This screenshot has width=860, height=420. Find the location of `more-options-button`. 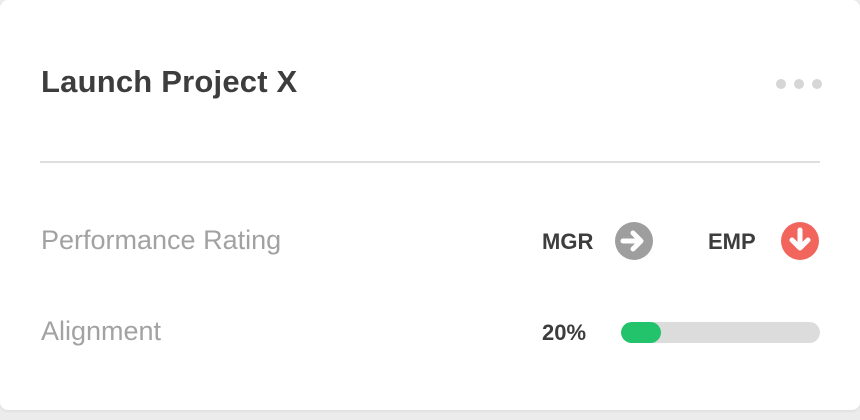

more-options-button is located at coordinates (799, 84).